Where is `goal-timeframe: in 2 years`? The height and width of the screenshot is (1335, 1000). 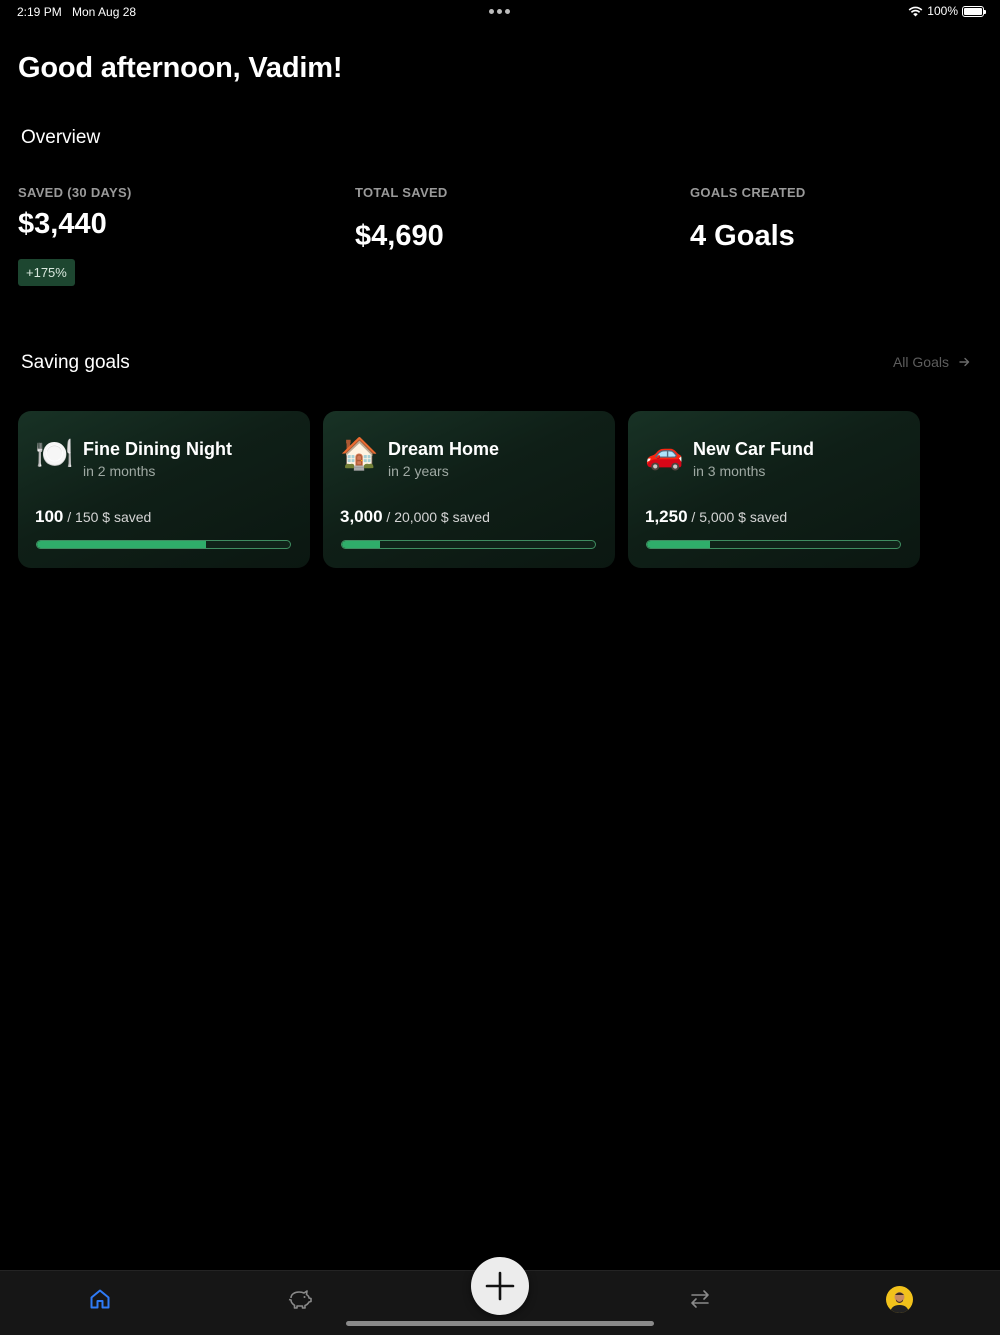
goal-timeframe: in 2 years is located at coordinates (418, 471).